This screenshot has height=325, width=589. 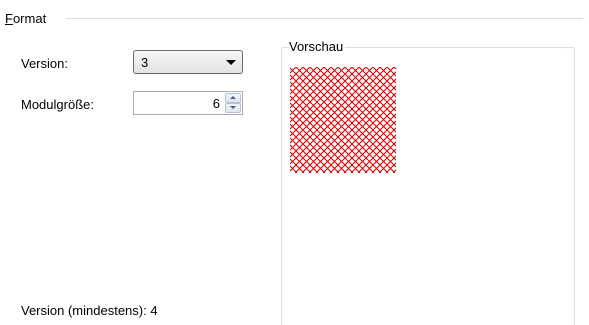 I want to click on spin-buttons, so click(x=233, y=103).